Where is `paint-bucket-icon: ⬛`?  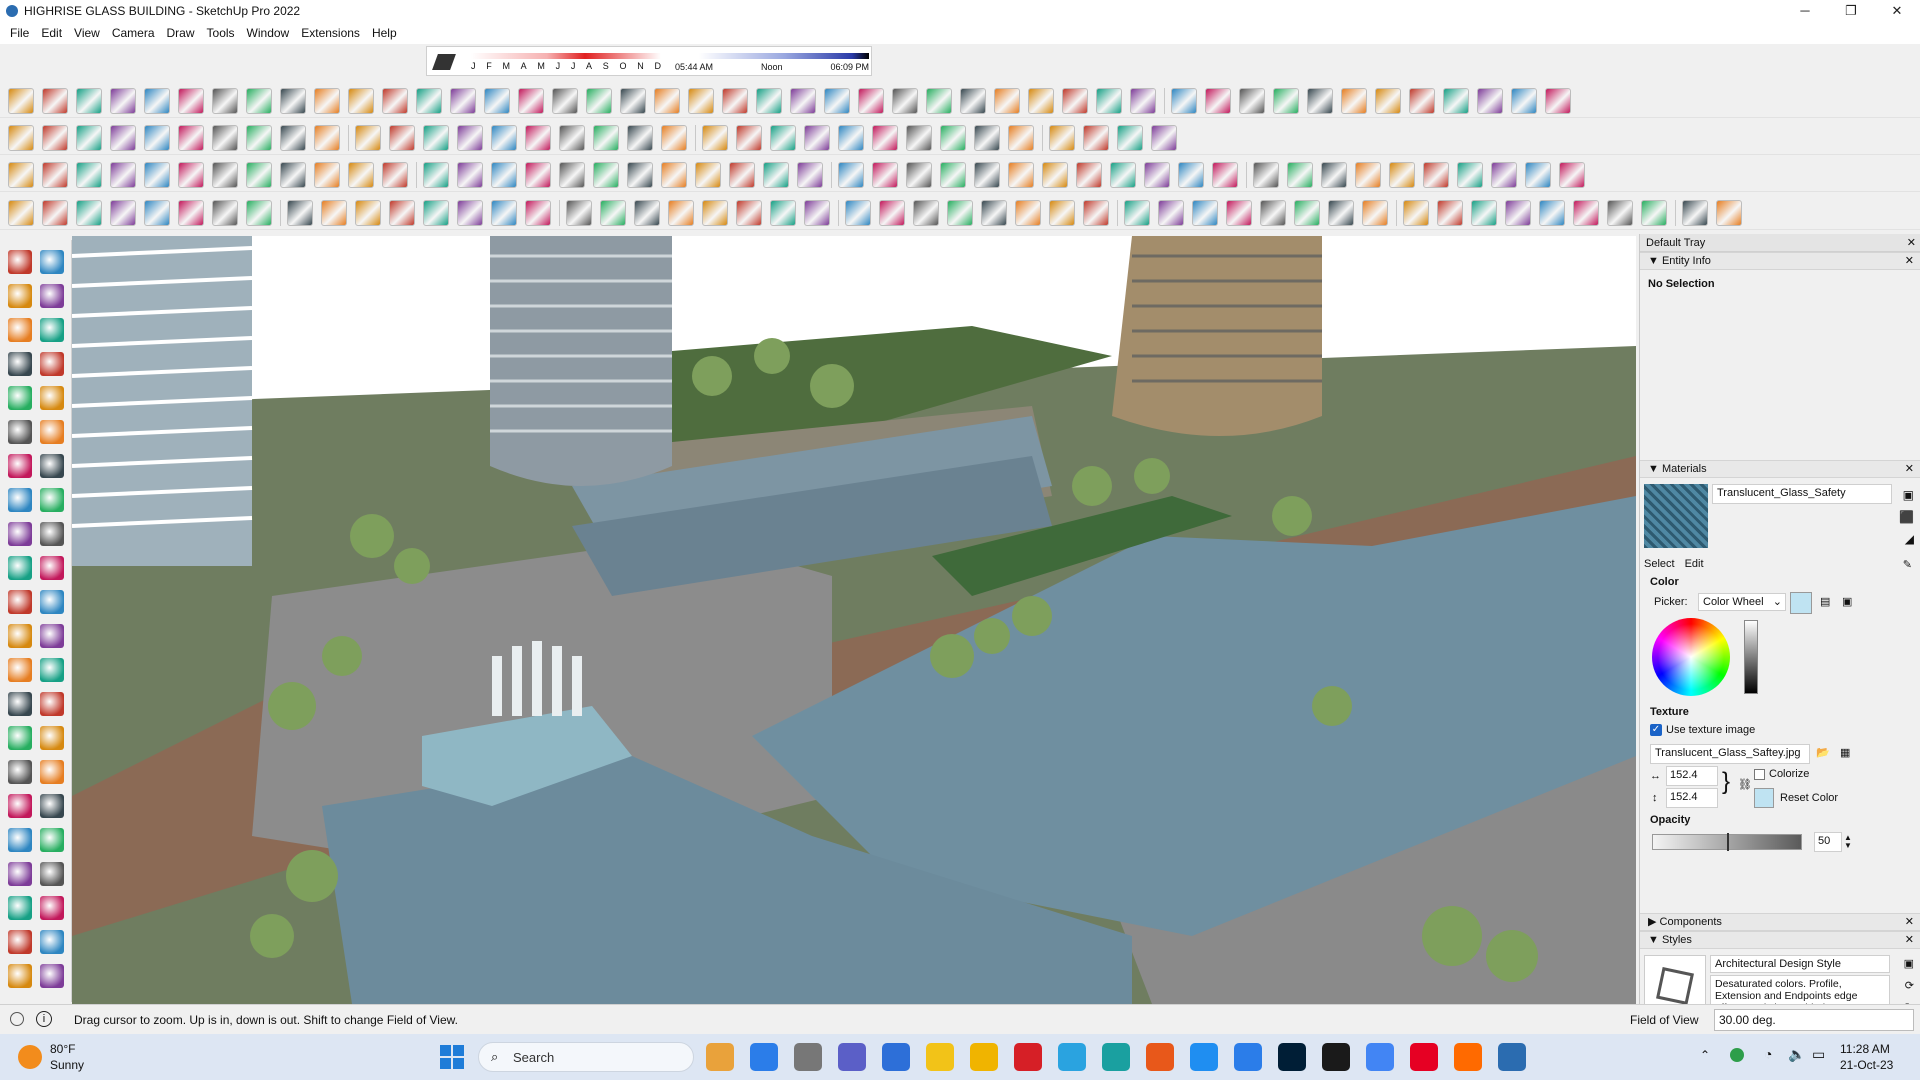
paint-bucket-icon: ⬛ is located at coordinates (1906, 517).